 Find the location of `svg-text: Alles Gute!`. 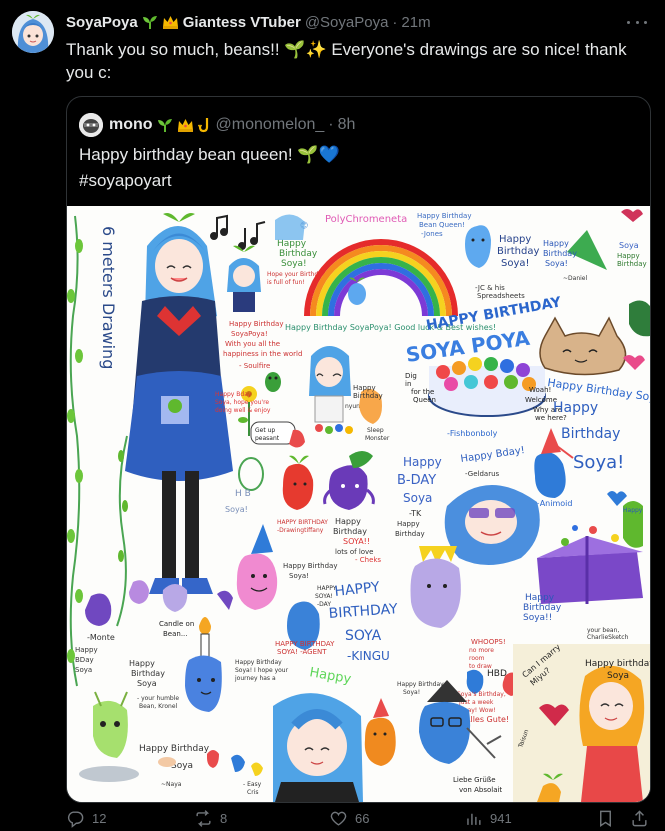

svg-text: Alles Gute! is located at coordinates (487, 719).